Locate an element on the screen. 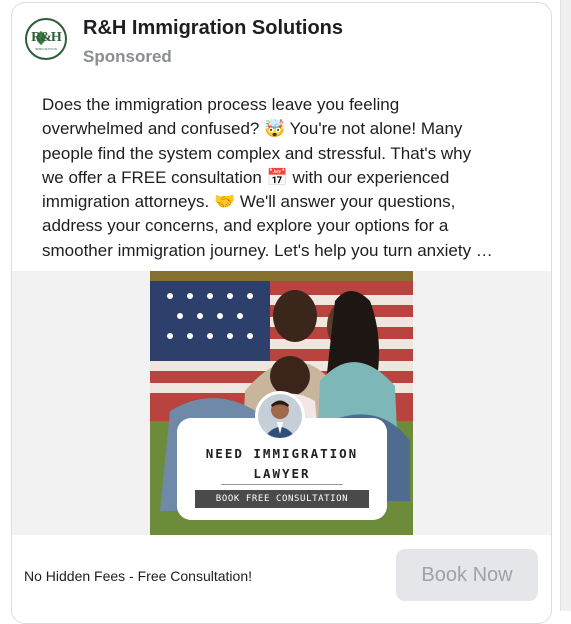 The height and width of the screenshot is (624, 571). creative-title-line1: NEED IMMIGRATION is located at coordinates (282, 453).